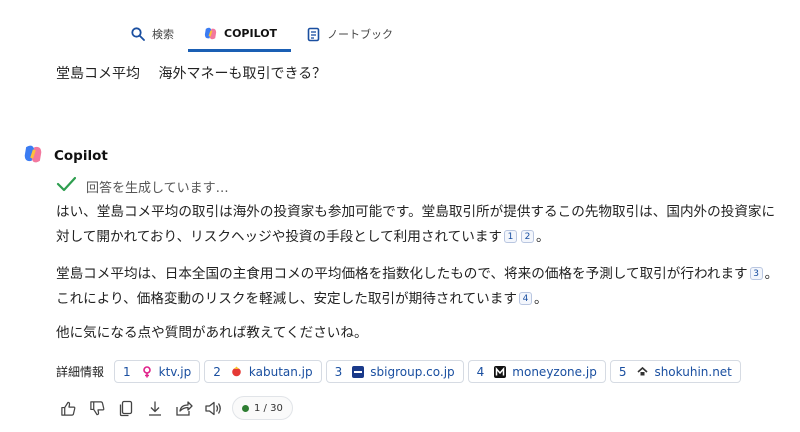  What do you see at coordinates (412, 371) in the screenshot?
I see `source-site: sbigroup.co.jp` at bounding box center [412, 371].